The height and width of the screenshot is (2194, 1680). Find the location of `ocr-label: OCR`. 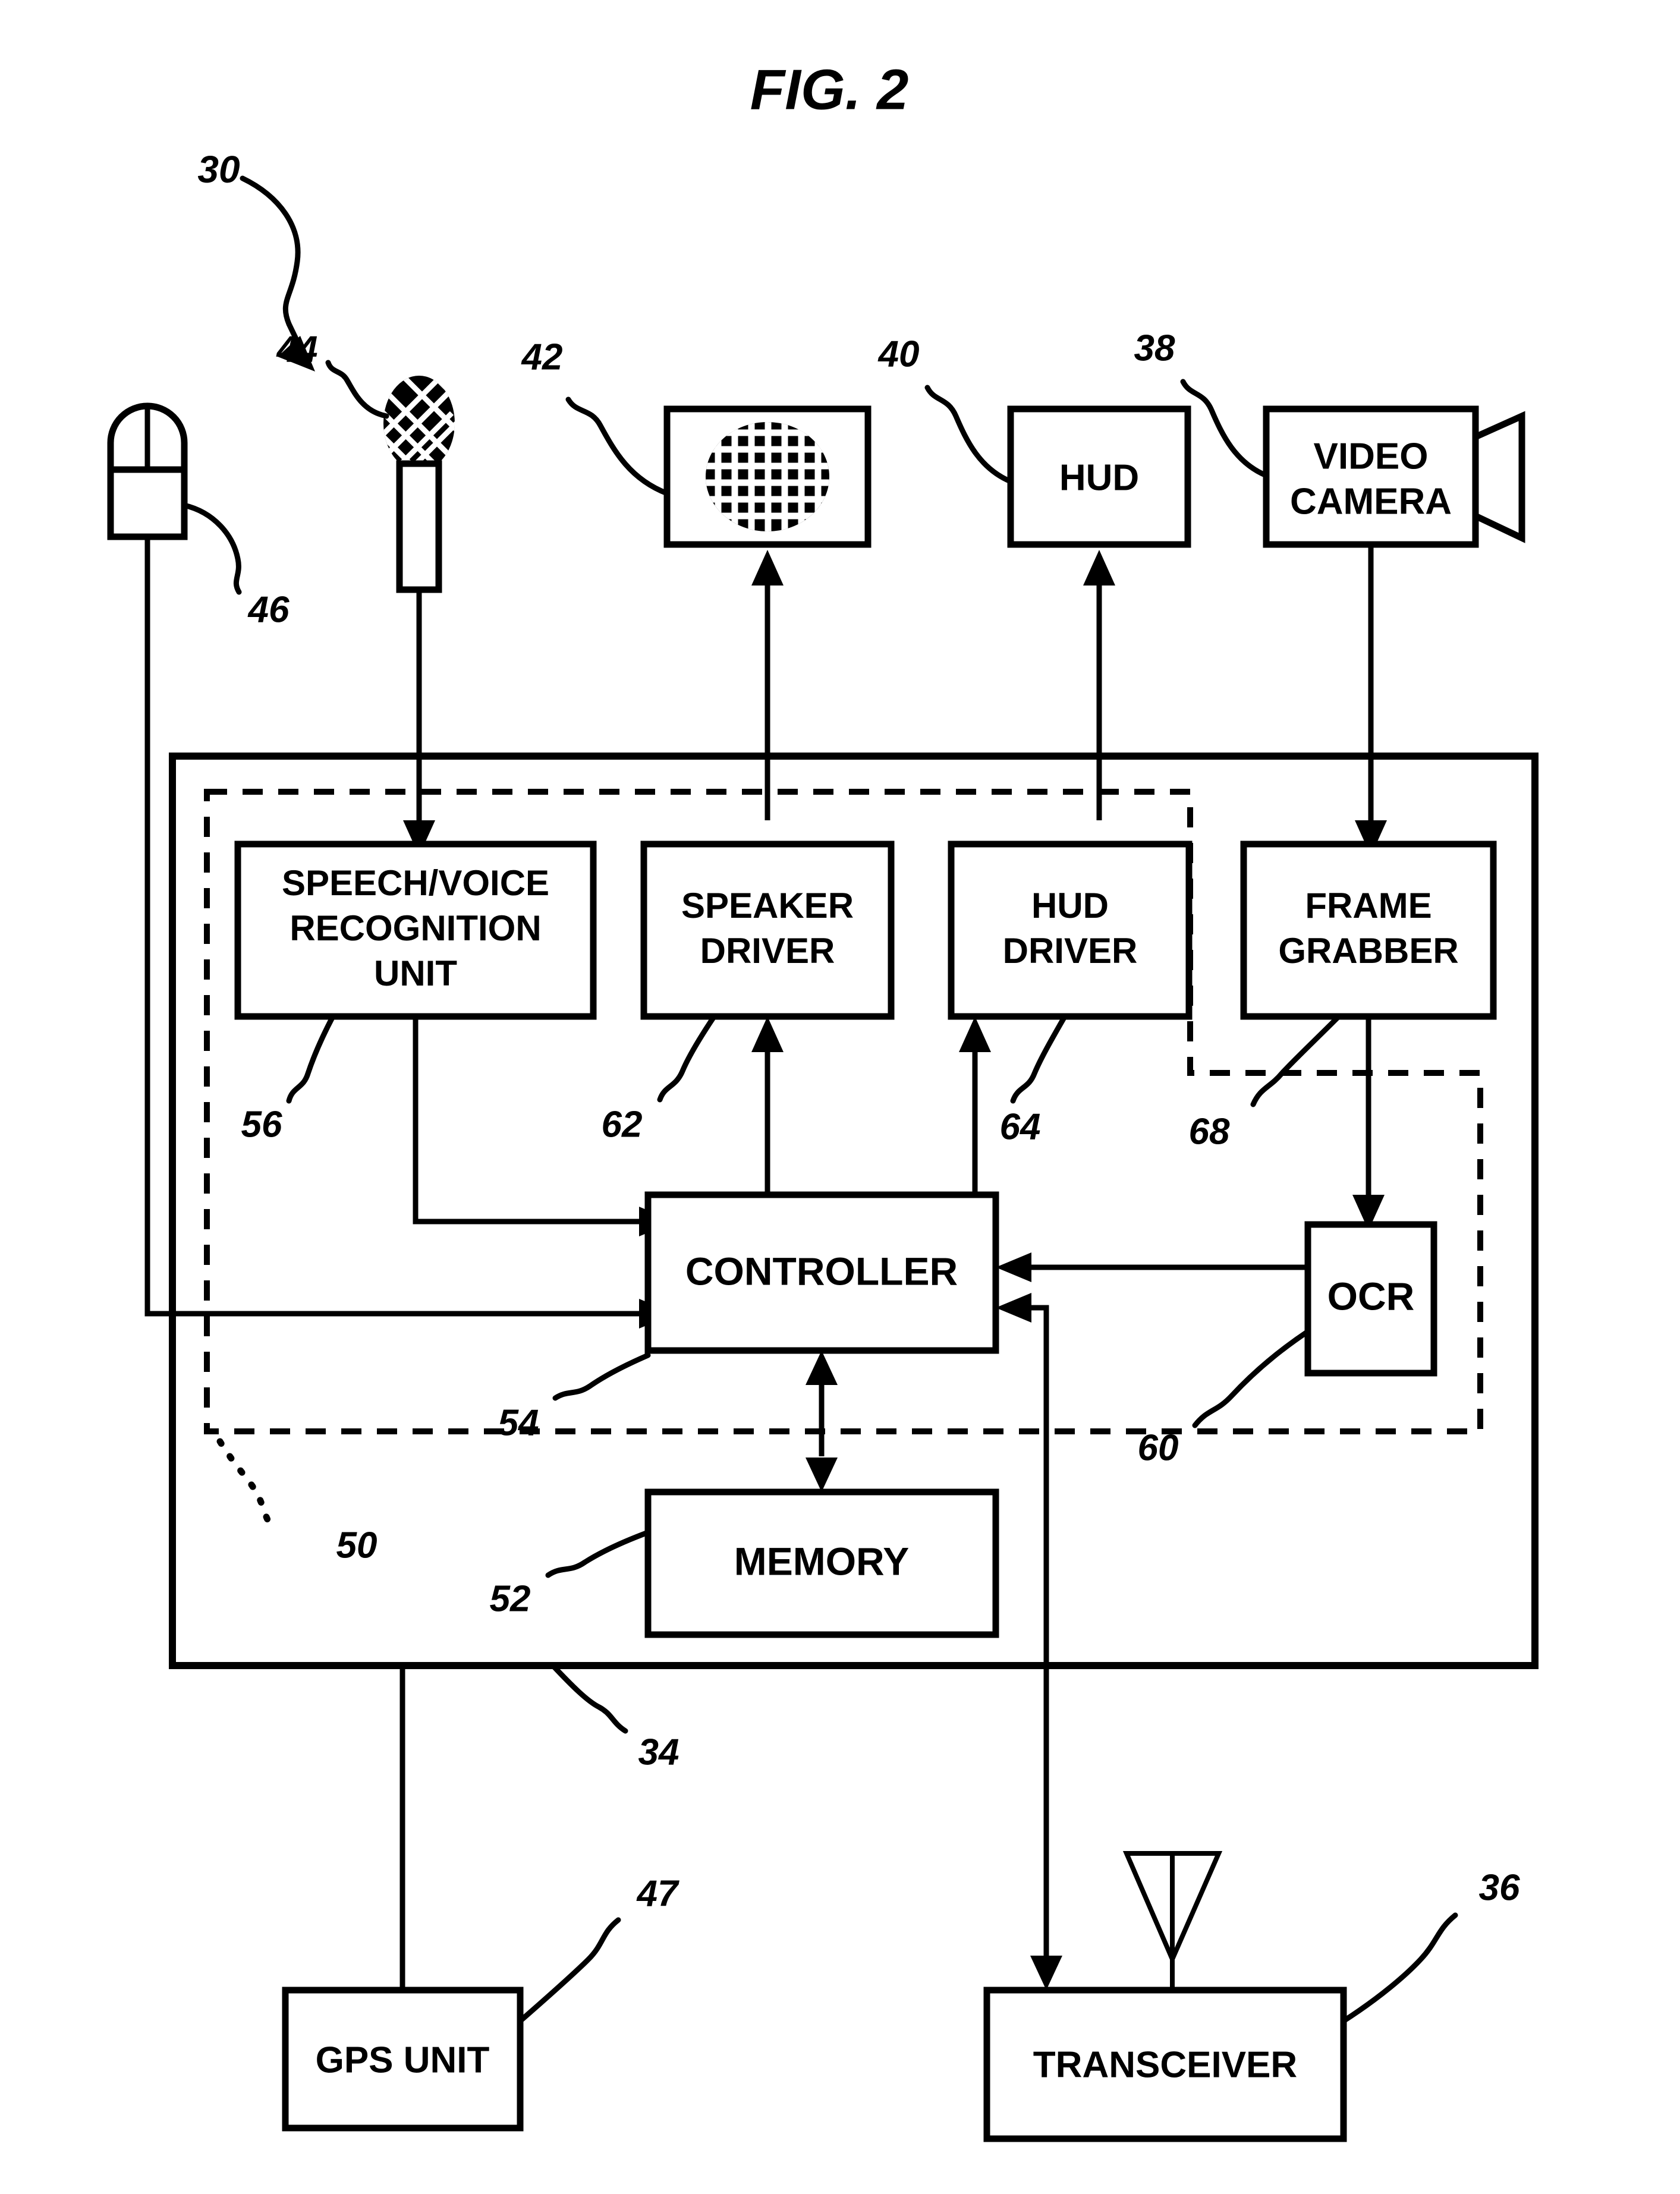

ocr-label: OCR is located at coordinates (1371, 1296).